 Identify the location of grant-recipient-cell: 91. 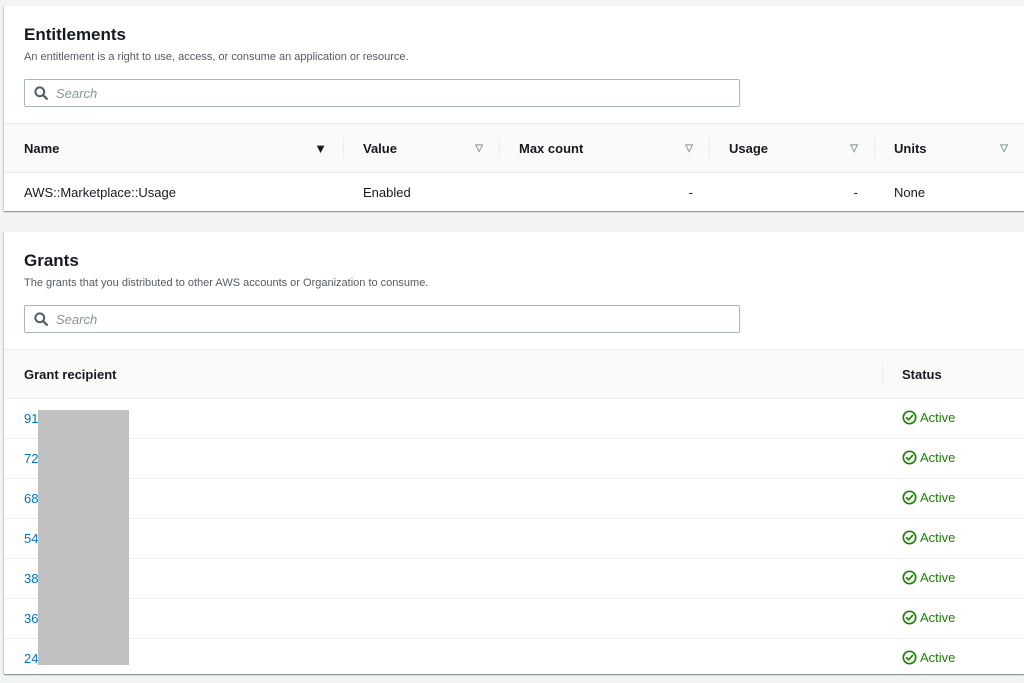
(443, 418).